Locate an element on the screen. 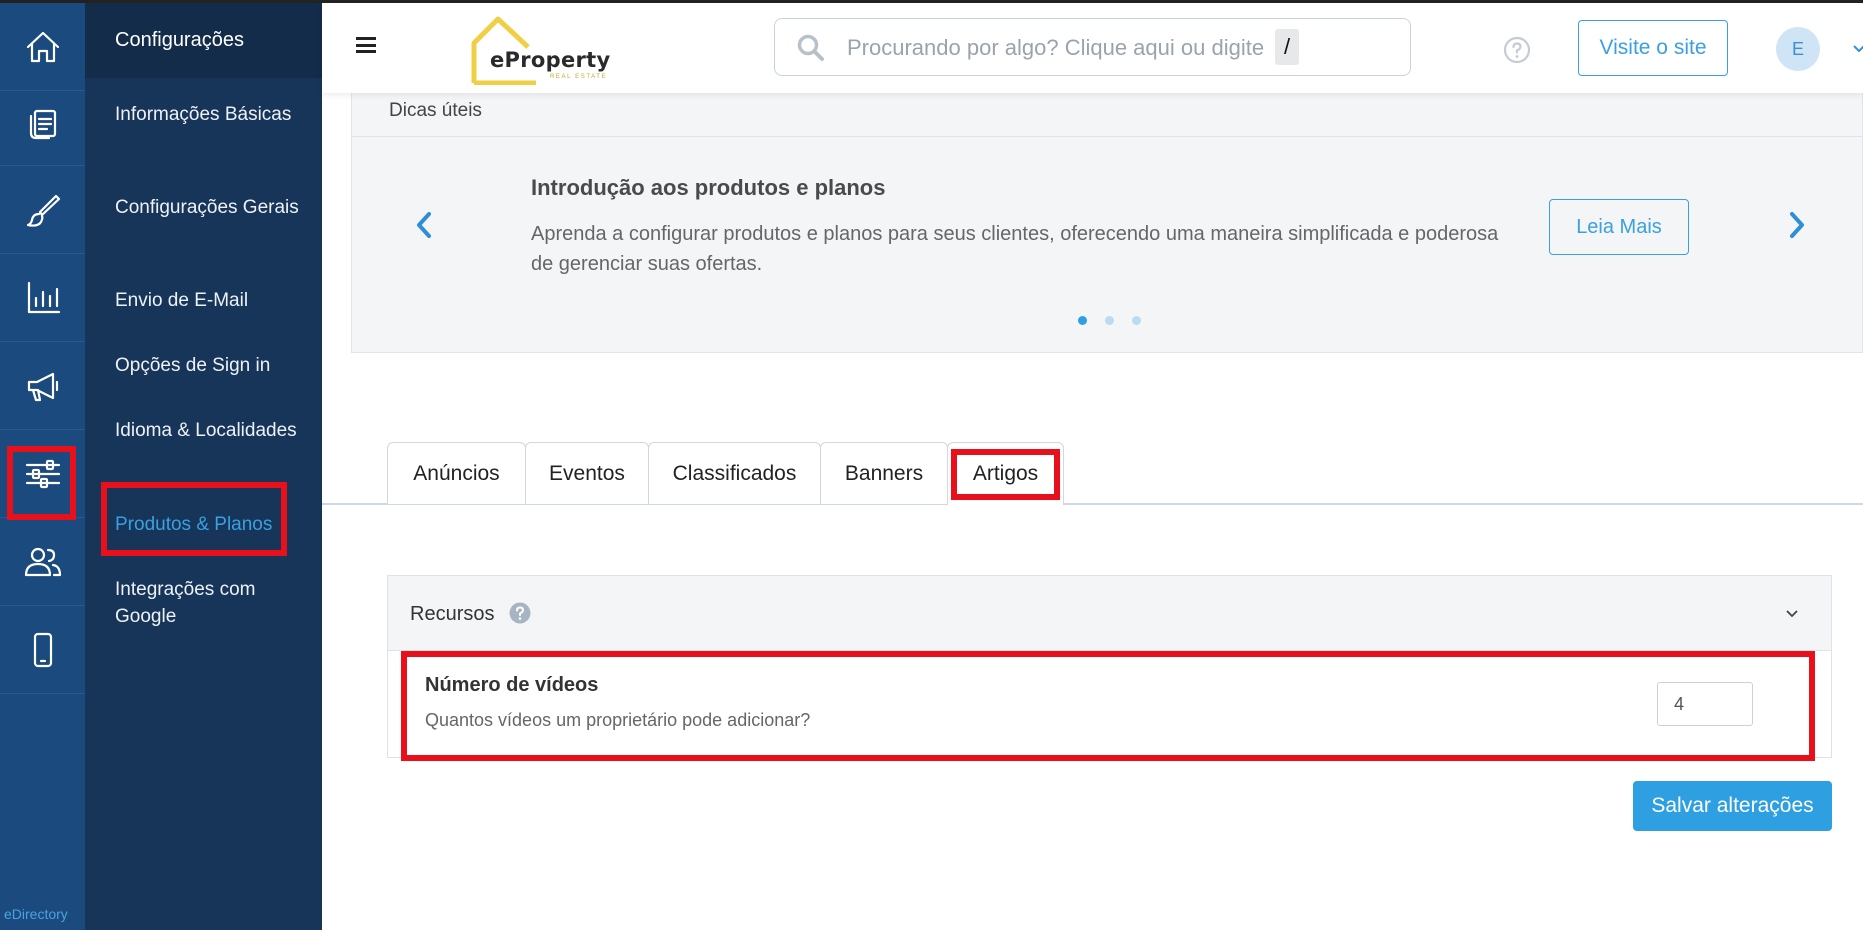 The width and height of the screenshot is (1863, 930). tab-anuncios: Anúncios is located at coordinates (456, 473).